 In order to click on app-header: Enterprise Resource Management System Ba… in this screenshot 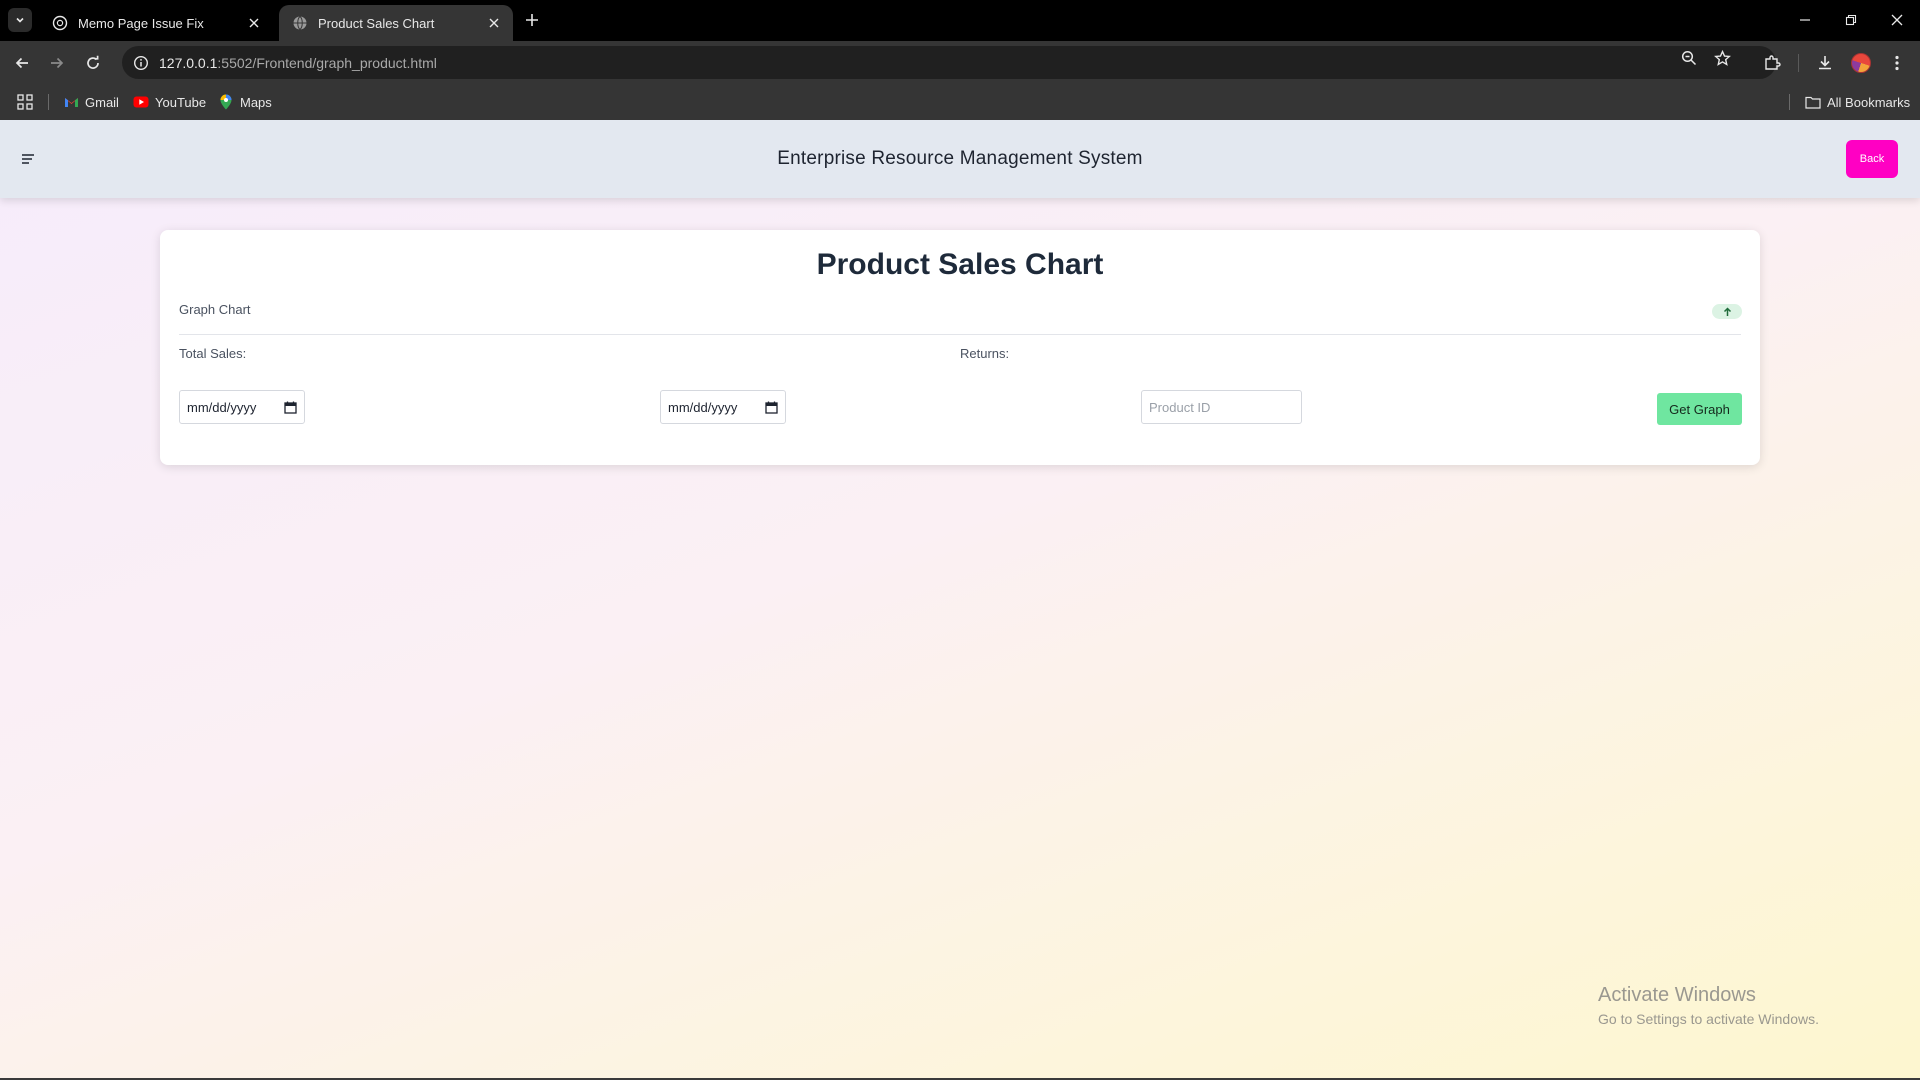, I will do `click(960, 159)`.